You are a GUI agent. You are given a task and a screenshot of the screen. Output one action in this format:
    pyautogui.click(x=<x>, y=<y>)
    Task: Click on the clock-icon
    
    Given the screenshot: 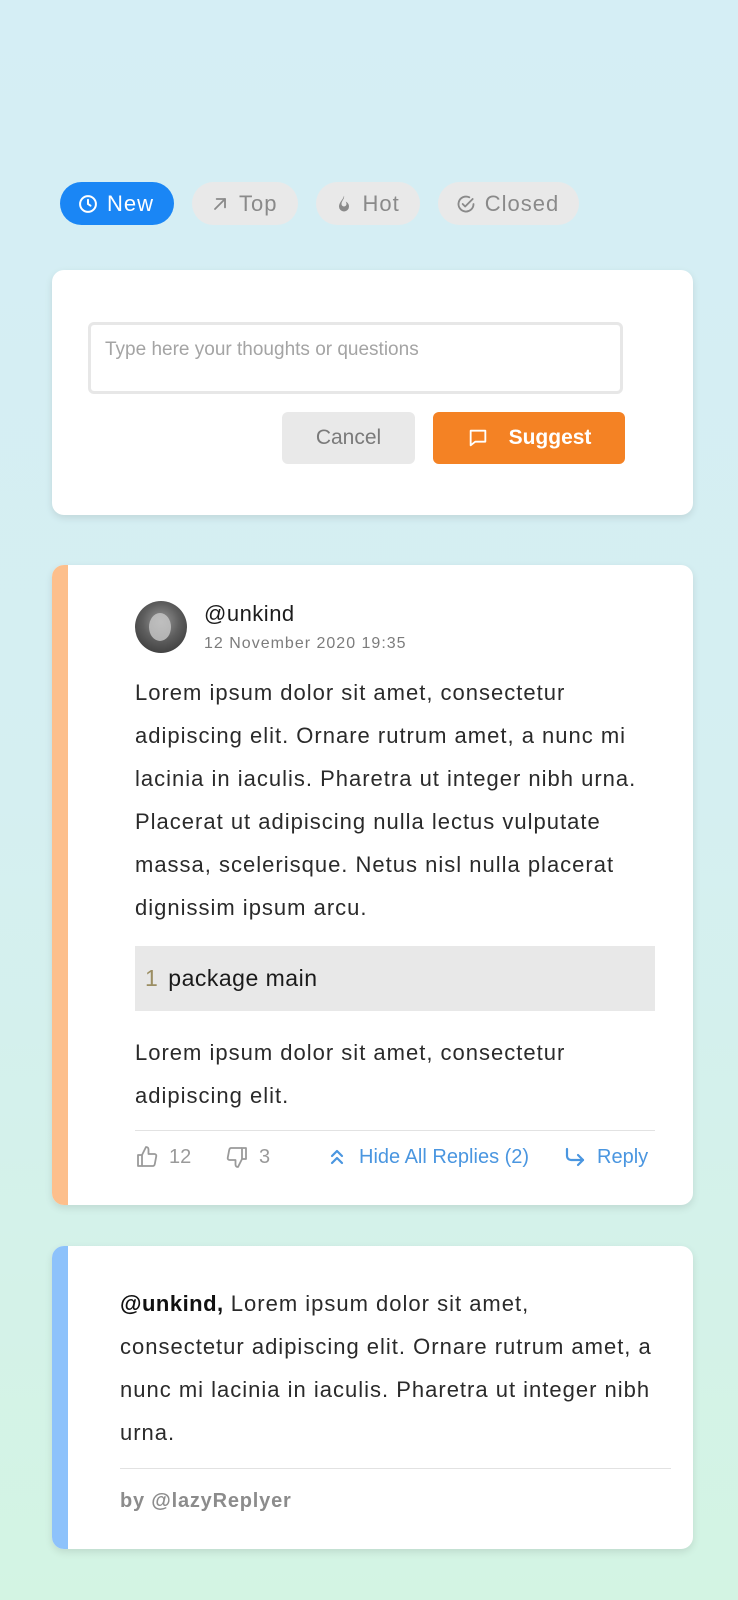 What is the action you would take?
    pyautogui.click(x=88, y=203)
    